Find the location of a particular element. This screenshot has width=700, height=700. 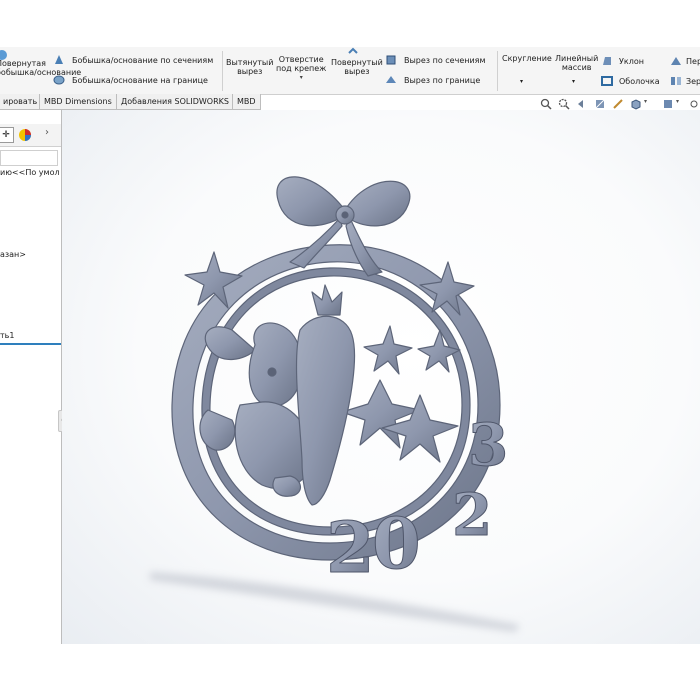

rib-label: Пер is located at coordinates (693, 61).